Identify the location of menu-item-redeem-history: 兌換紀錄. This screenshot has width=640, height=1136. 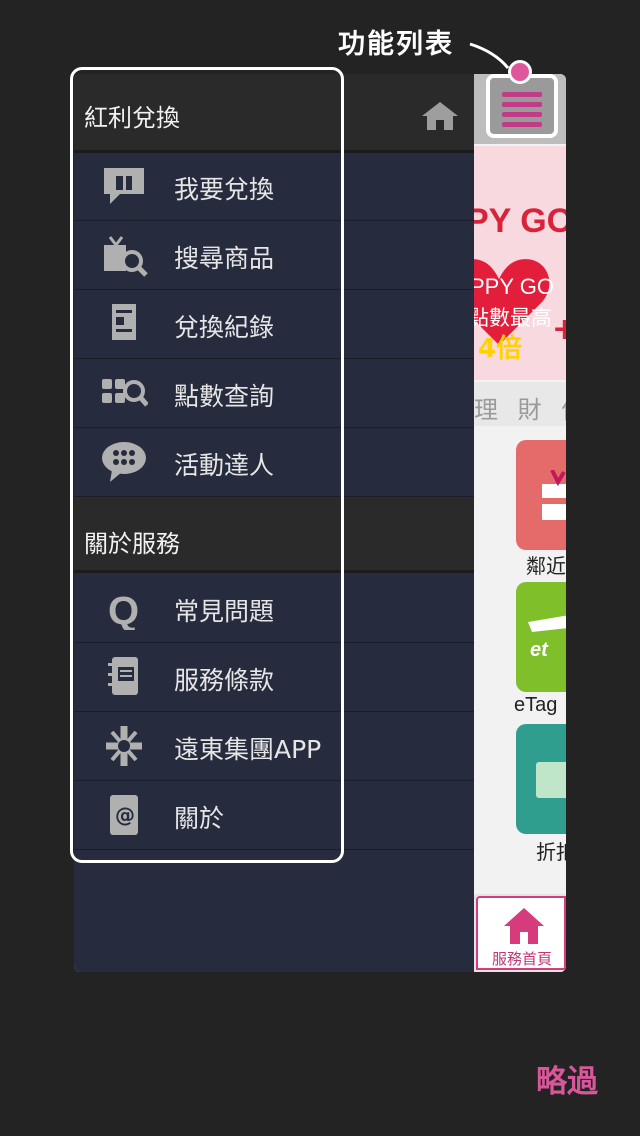
(274, 324).